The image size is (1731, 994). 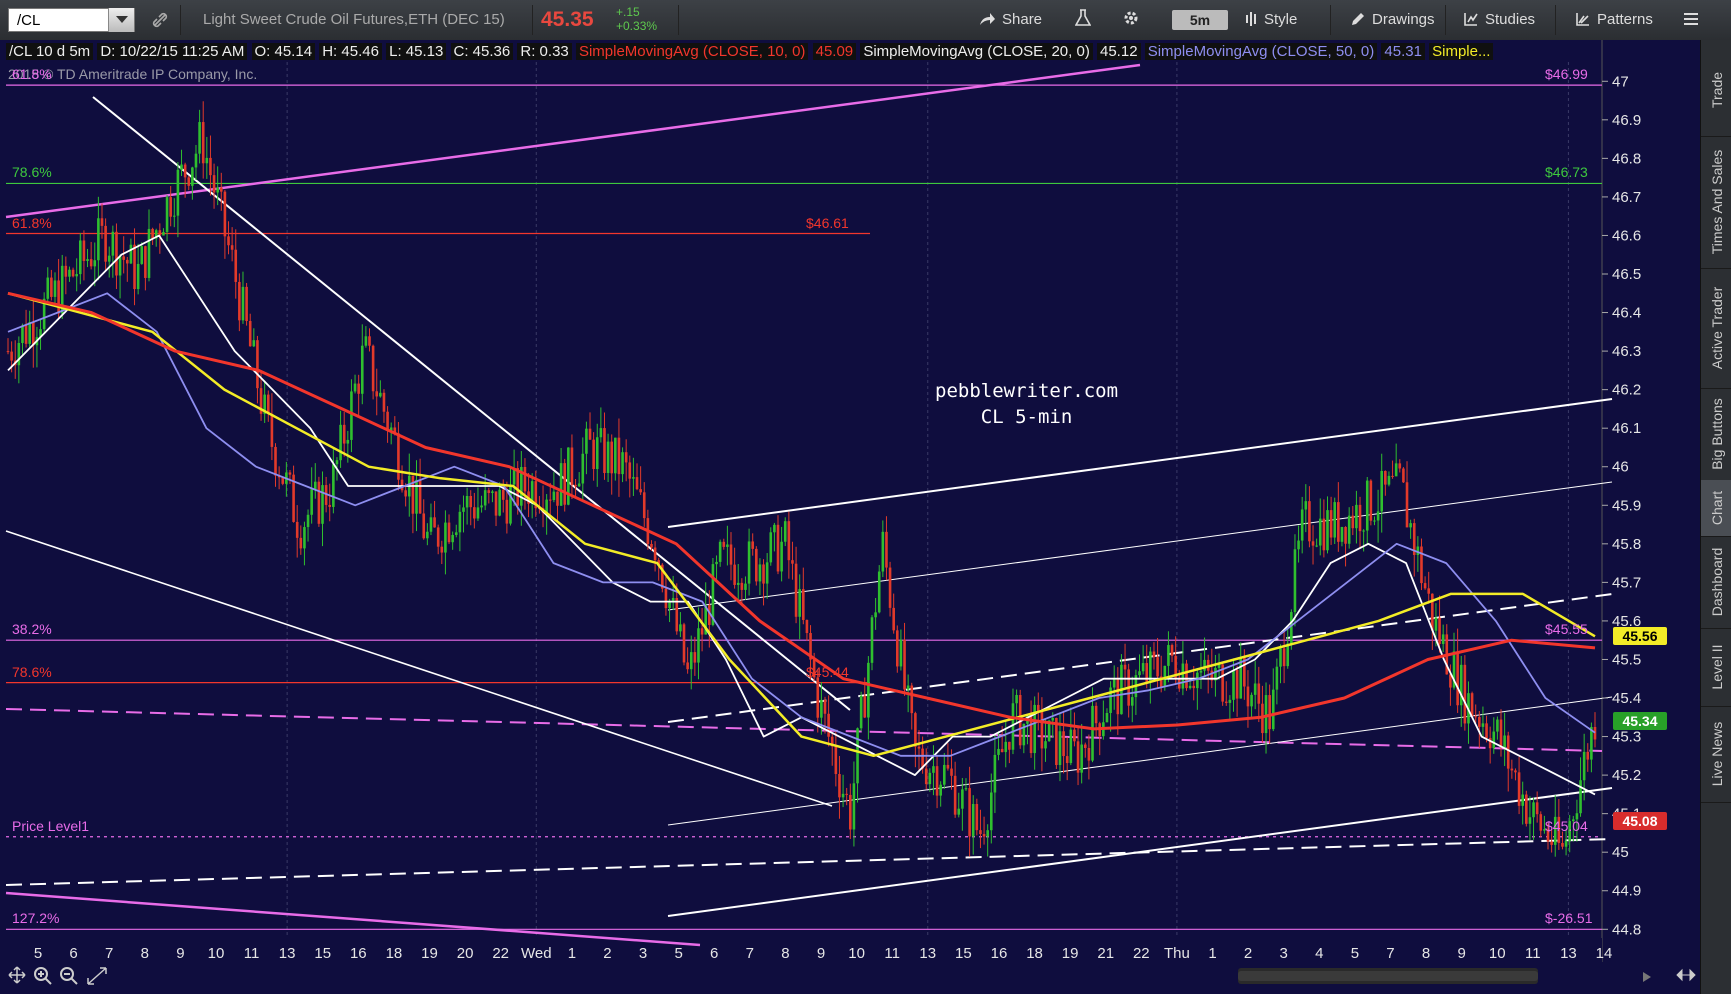 I want to click on y-tick-label: 46, so click(x=1620, y=467).